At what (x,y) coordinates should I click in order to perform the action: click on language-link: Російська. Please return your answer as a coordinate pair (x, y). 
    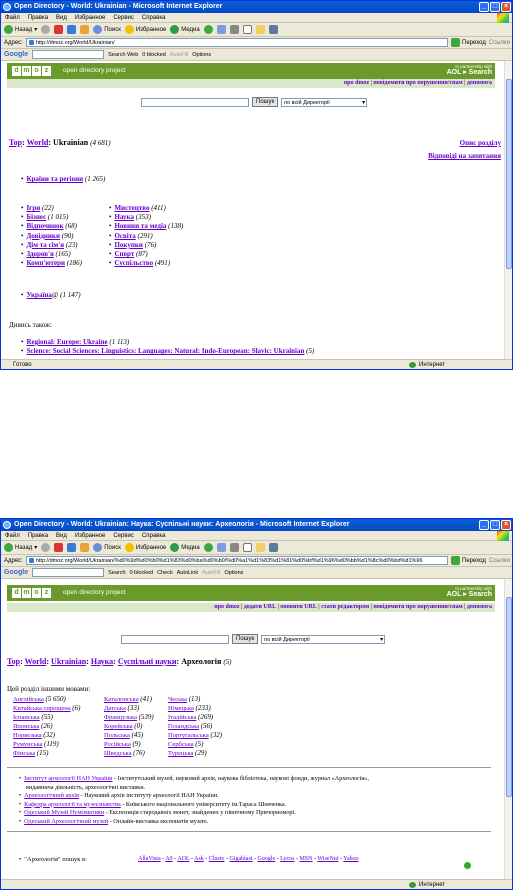
    Looking at the image, I should click on (117, 744).